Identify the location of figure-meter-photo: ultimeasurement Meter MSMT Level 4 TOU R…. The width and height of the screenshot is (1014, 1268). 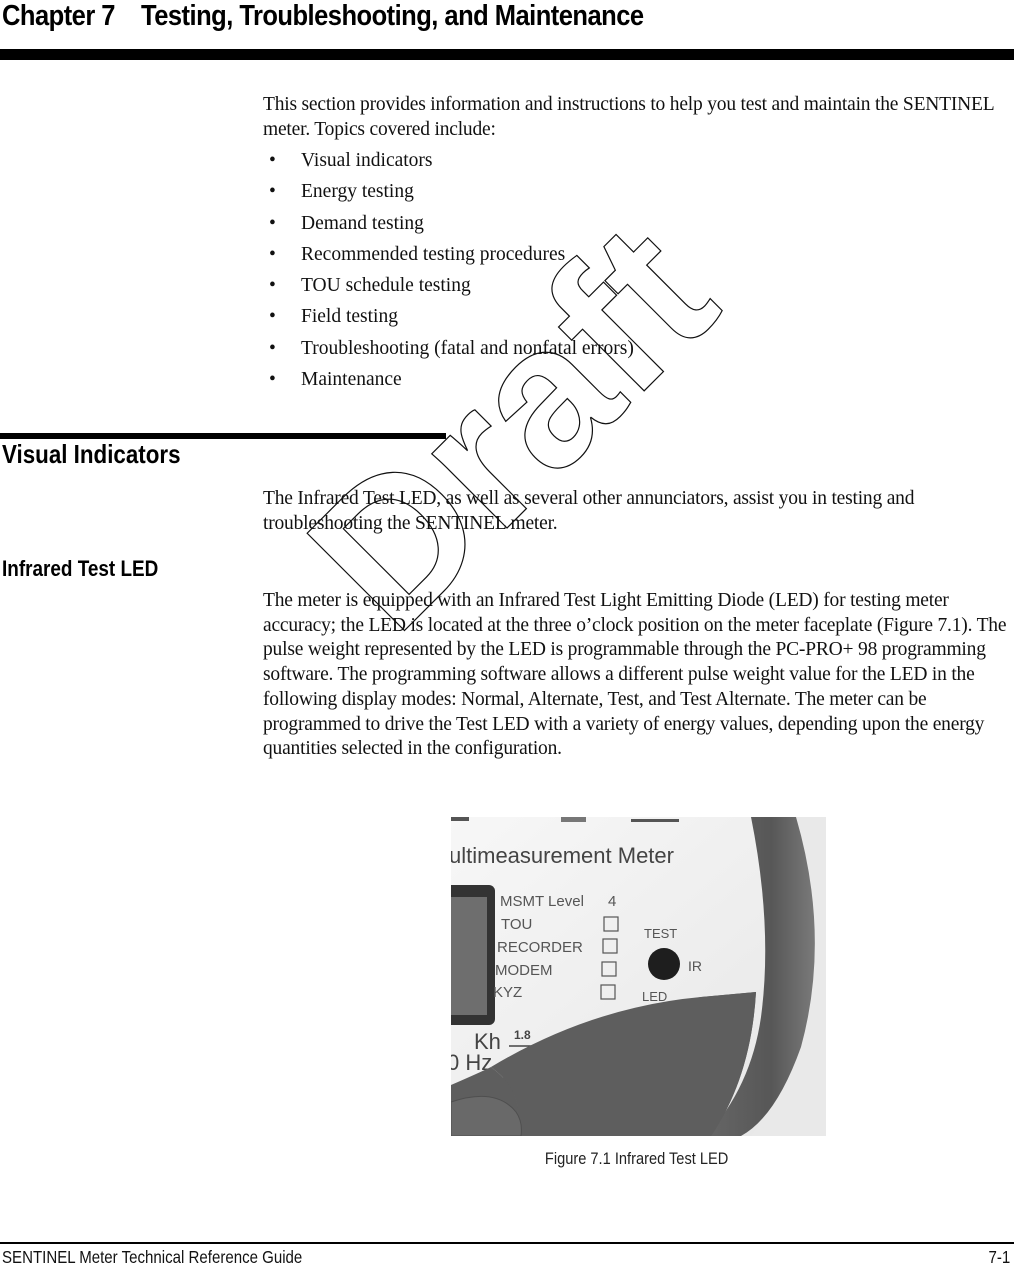
(638, 976).